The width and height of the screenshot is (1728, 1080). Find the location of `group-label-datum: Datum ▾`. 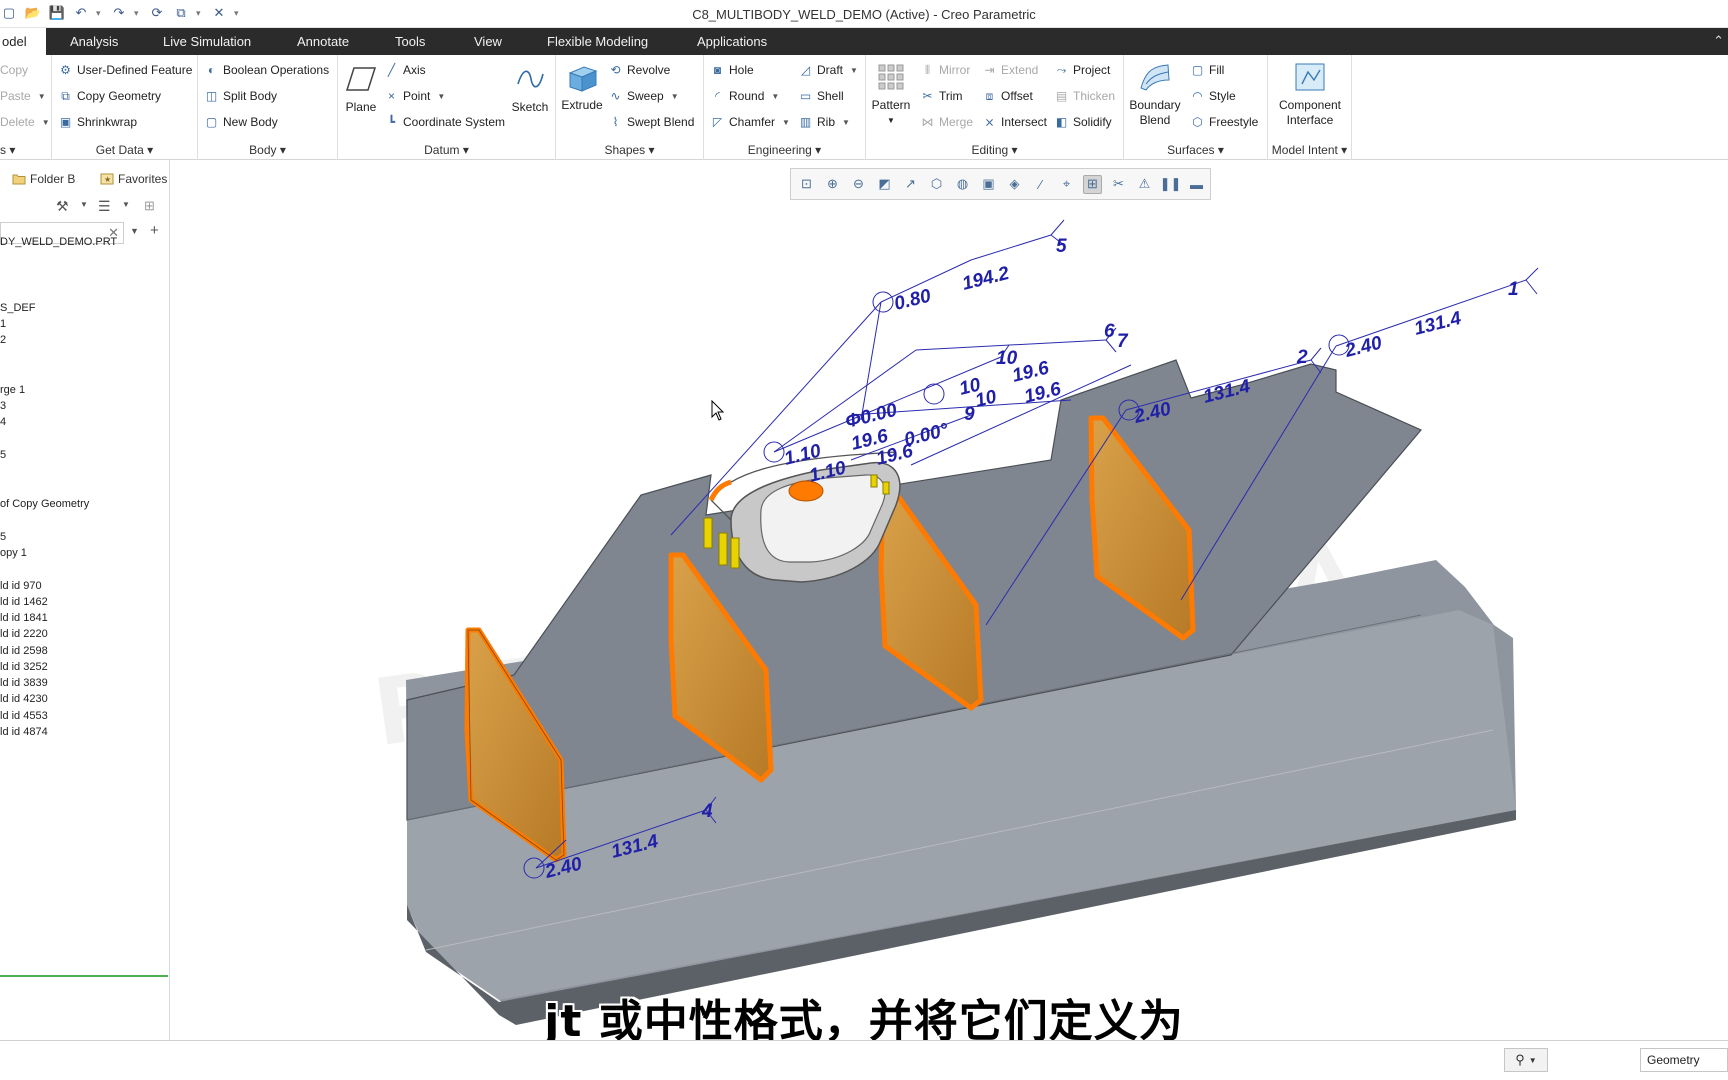

group-label-datum: Datum ▾ is located at coordinates (446, 150).